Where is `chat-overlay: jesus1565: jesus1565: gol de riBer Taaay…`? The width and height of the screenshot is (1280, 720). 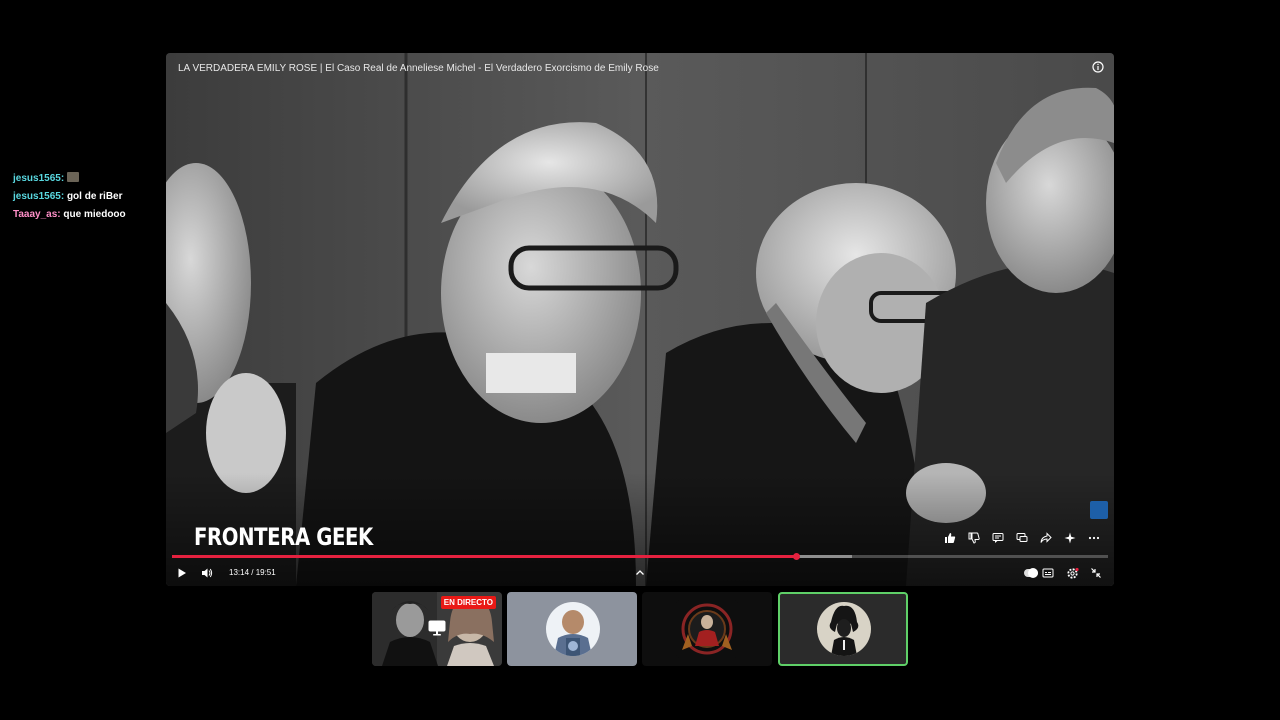 chat-overlay: jesus1565: jesus1565: gol de riBer Taaay… is located at coordinates (88, 197).